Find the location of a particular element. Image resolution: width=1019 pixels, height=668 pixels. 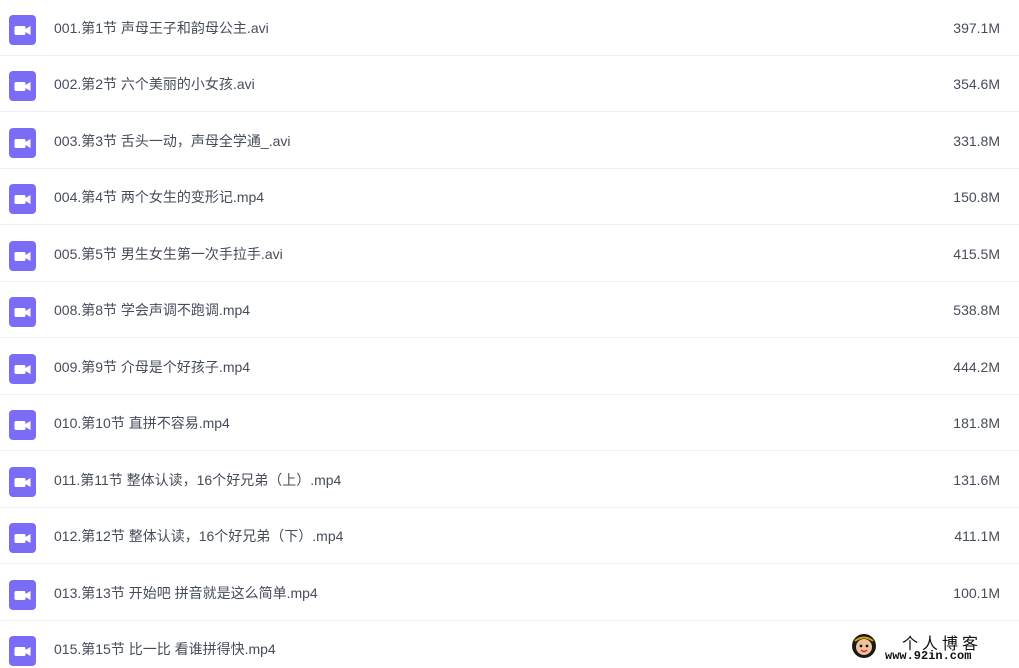

file-name: 012.第12节 整体认读，16个好兄弟（下）.mp4 is located at coordinates (198, 536).